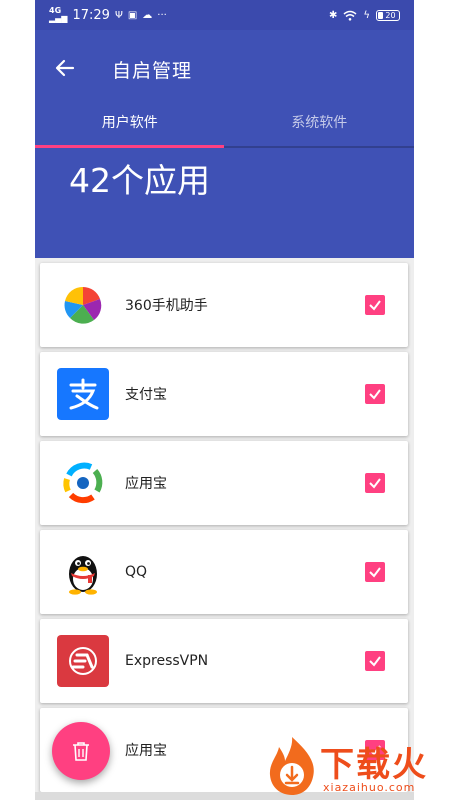 This screenshot has width=450, height=800. What do you see at coordinates (65, 68) in the screenshot?
I see `back-arrow-icon` at bounding box center [65, 68].